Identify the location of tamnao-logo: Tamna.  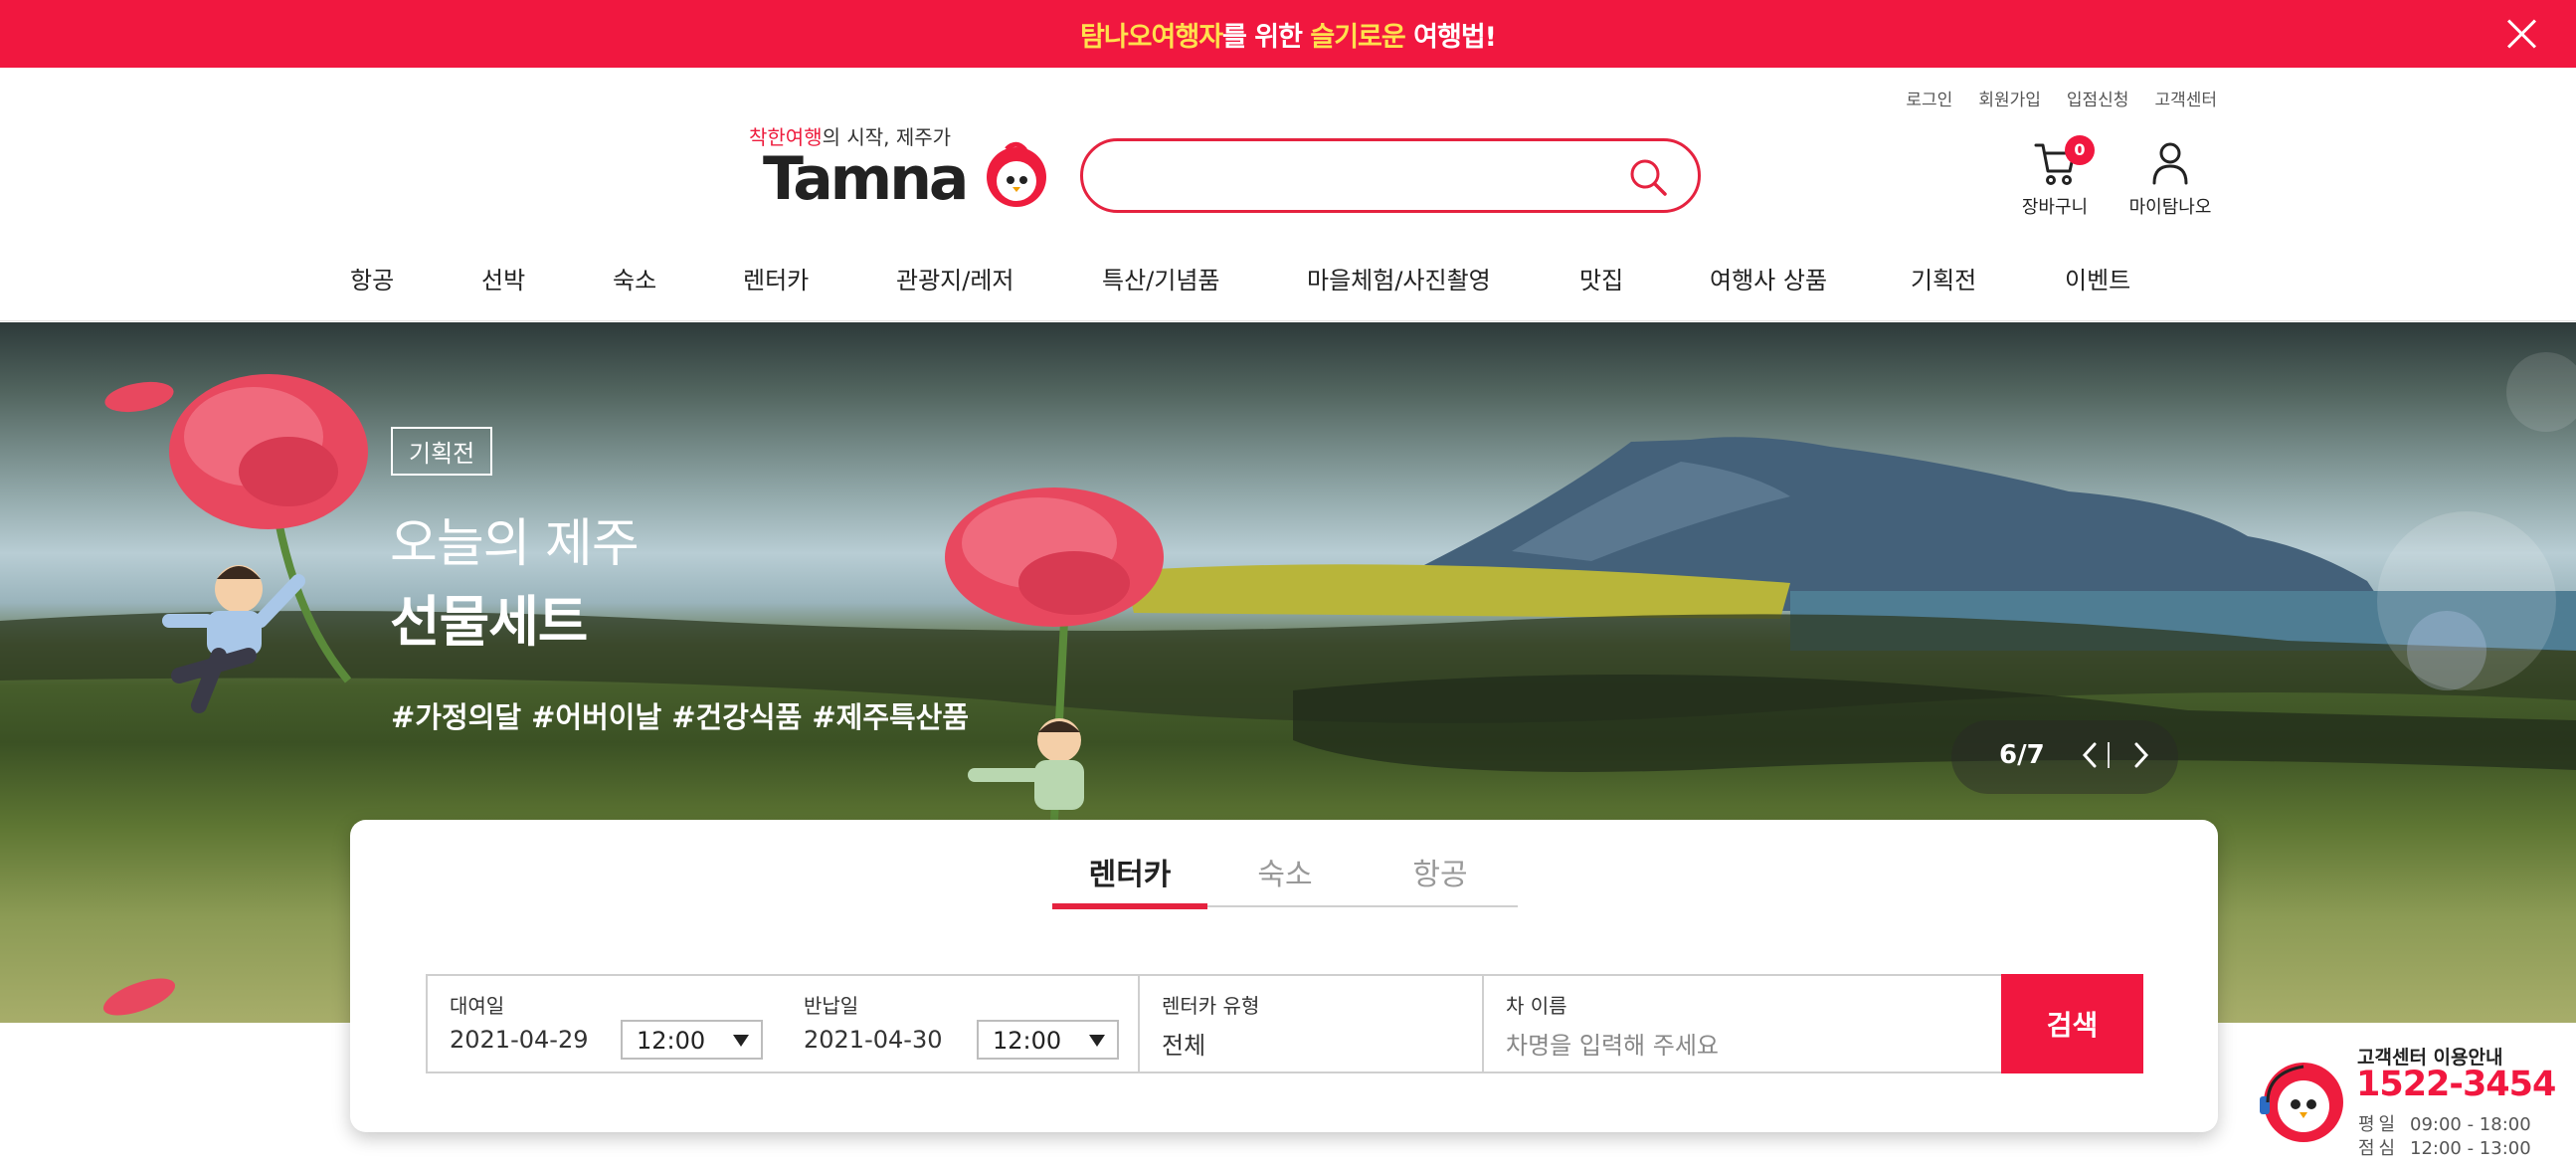
(907, 177).